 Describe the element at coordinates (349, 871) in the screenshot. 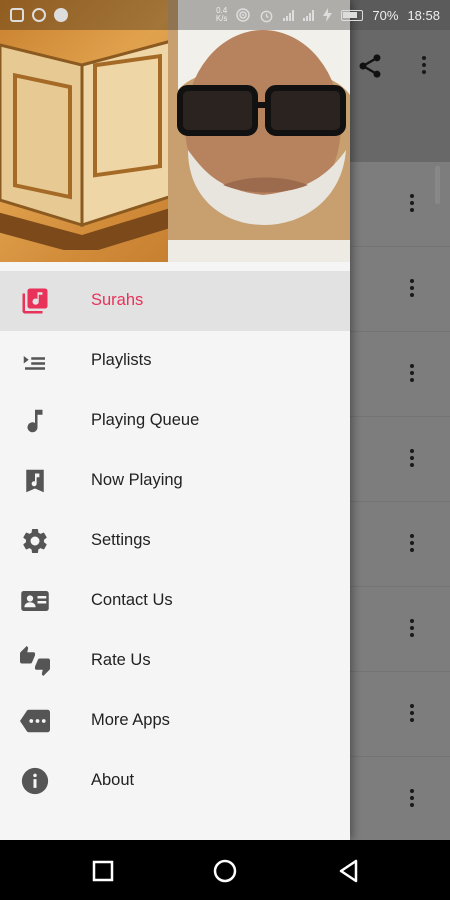

I see `back-icon` at that location.